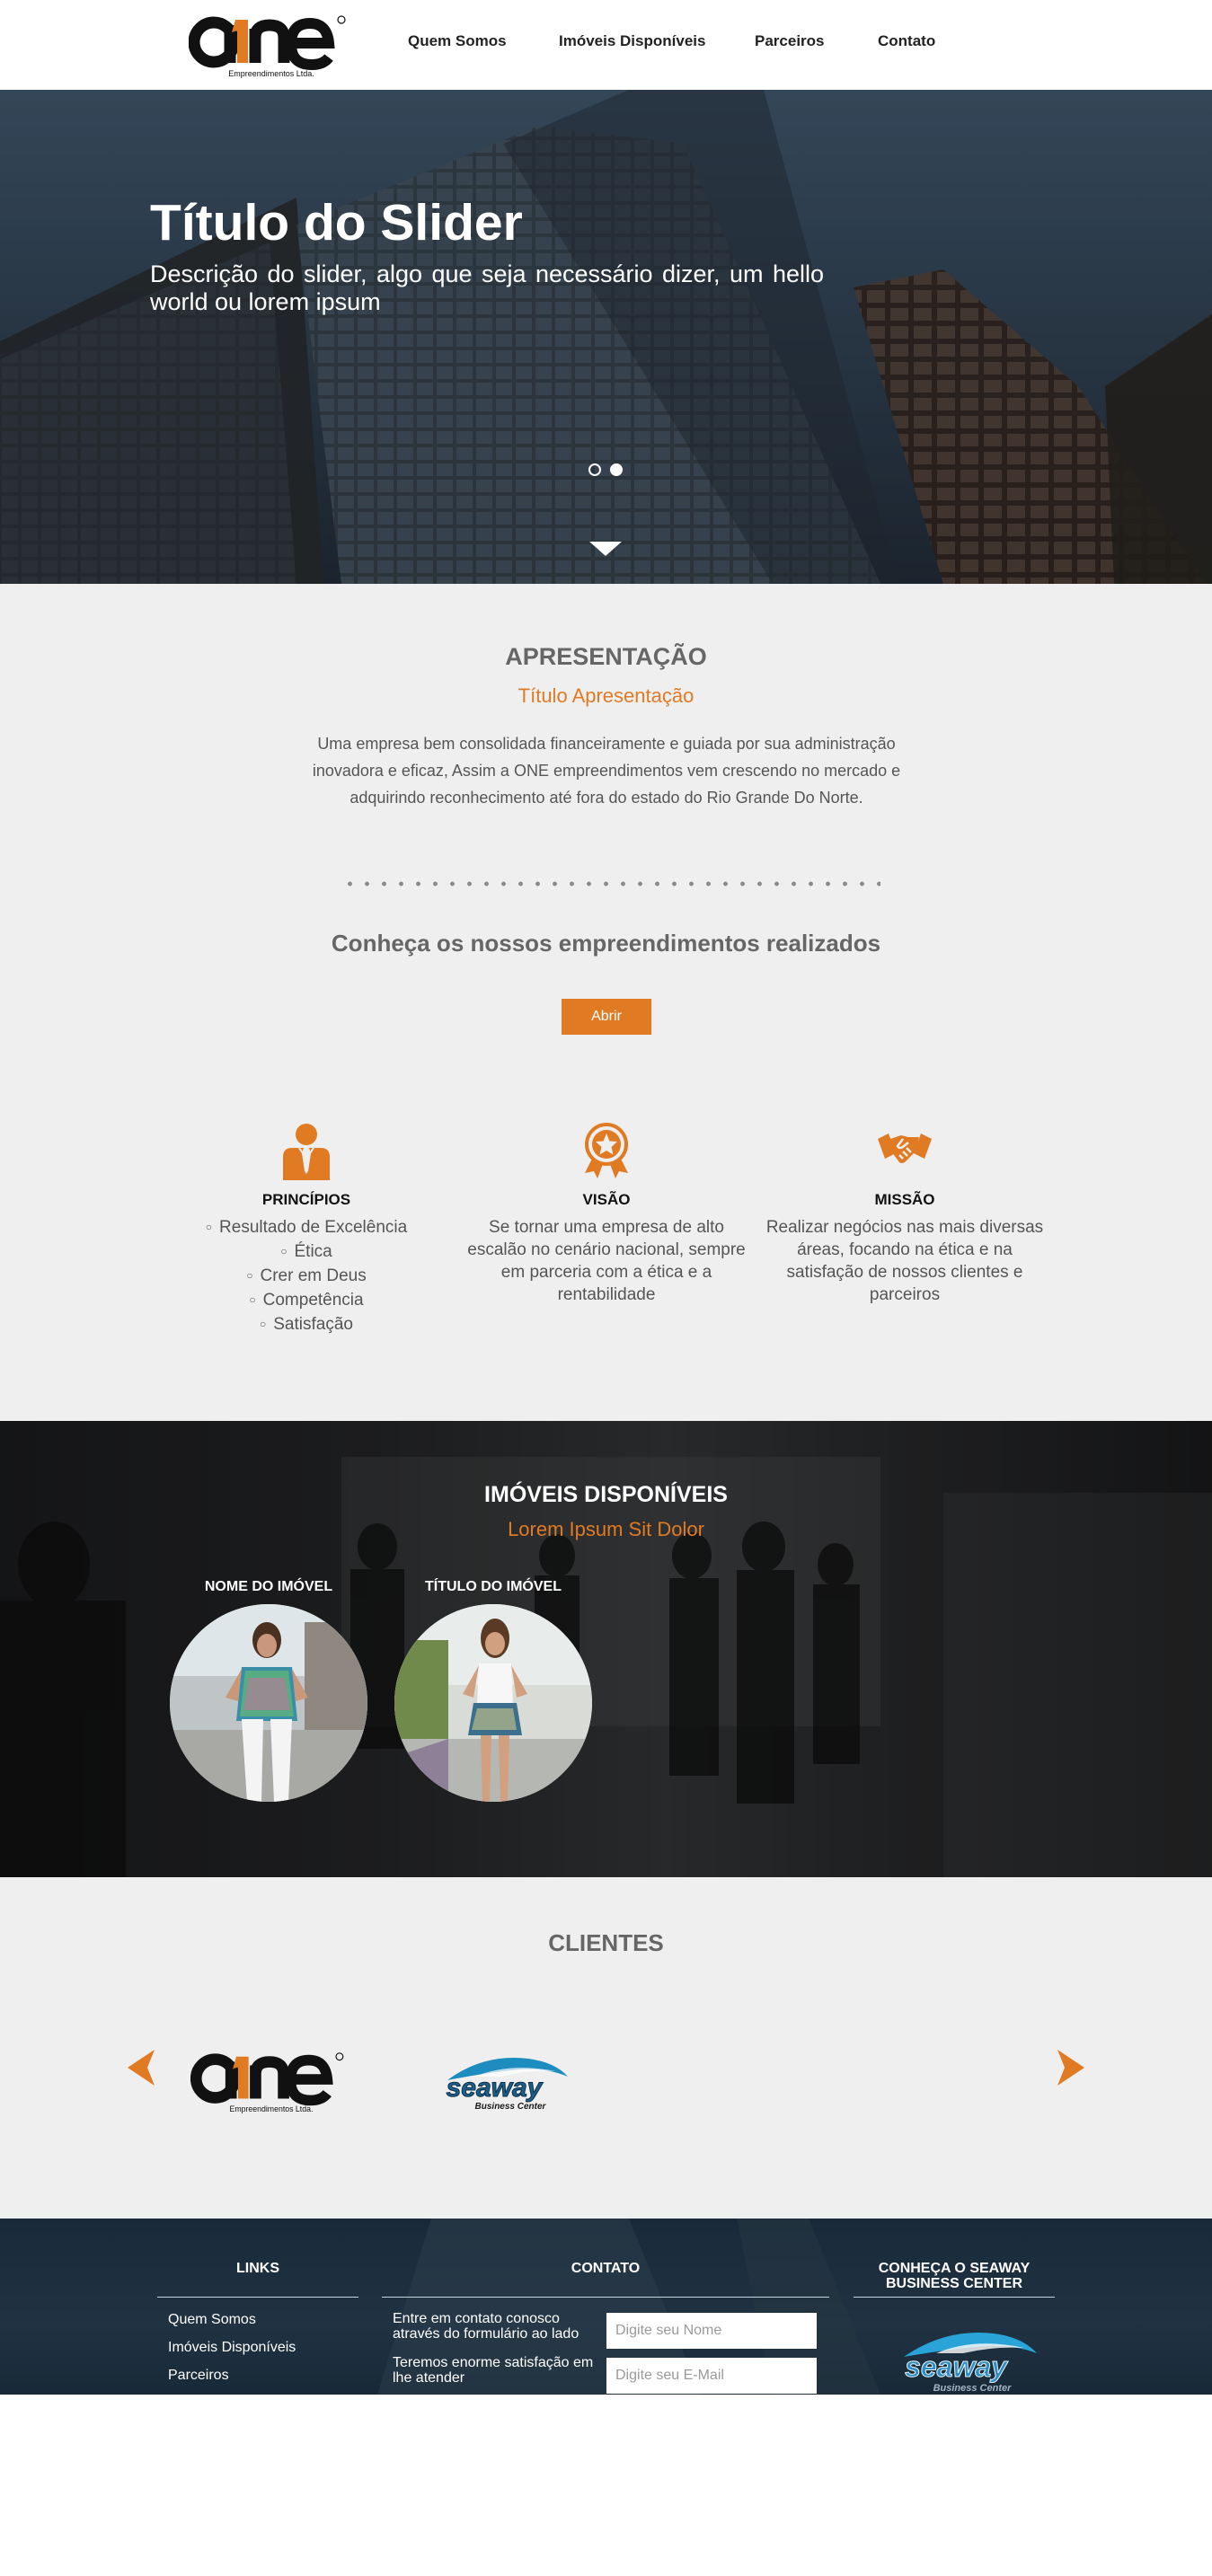 Image resolution: width=1212 pixels, height=2576 pixels. What do you see at coordinates (306, 1325) in the screenshot?
I see `list-item: Satisfação` at bounding box center [306, 1325].